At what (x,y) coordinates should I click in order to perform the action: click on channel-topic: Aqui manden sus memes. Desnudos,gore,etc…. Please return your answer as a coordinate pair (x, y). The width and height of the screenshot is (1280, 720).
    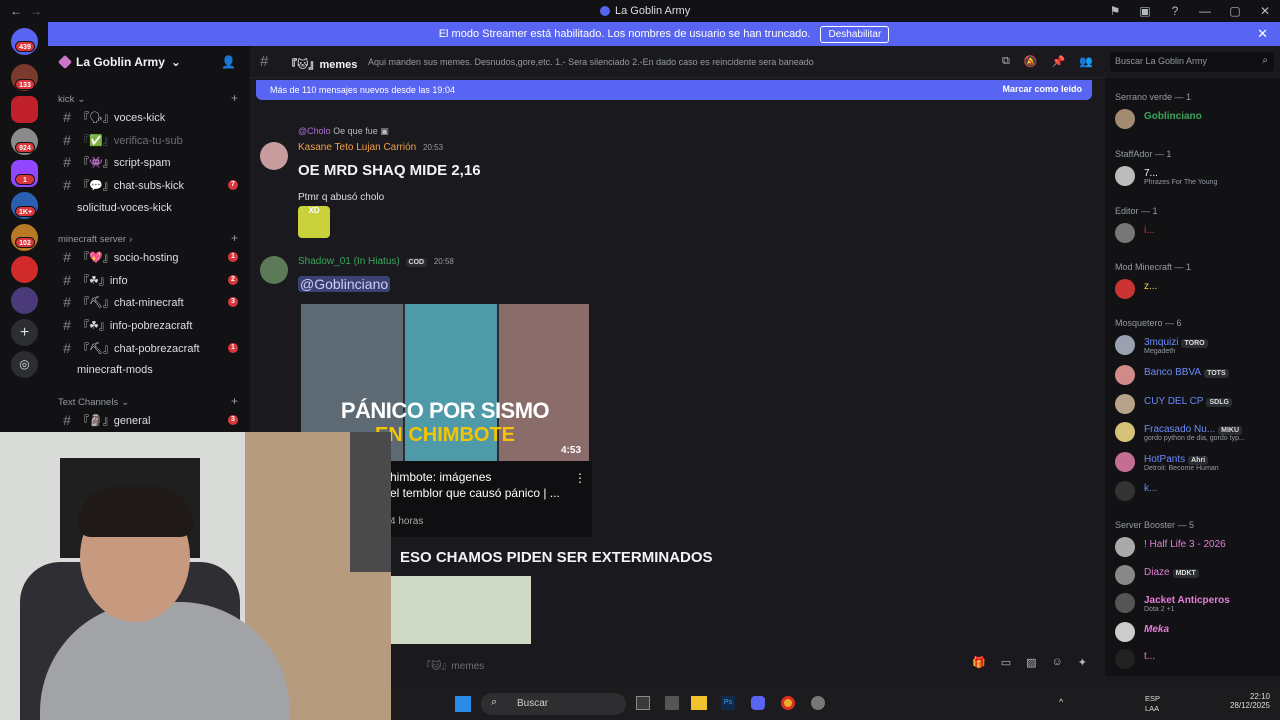
    Looking at the image, I should click on (591, 62).